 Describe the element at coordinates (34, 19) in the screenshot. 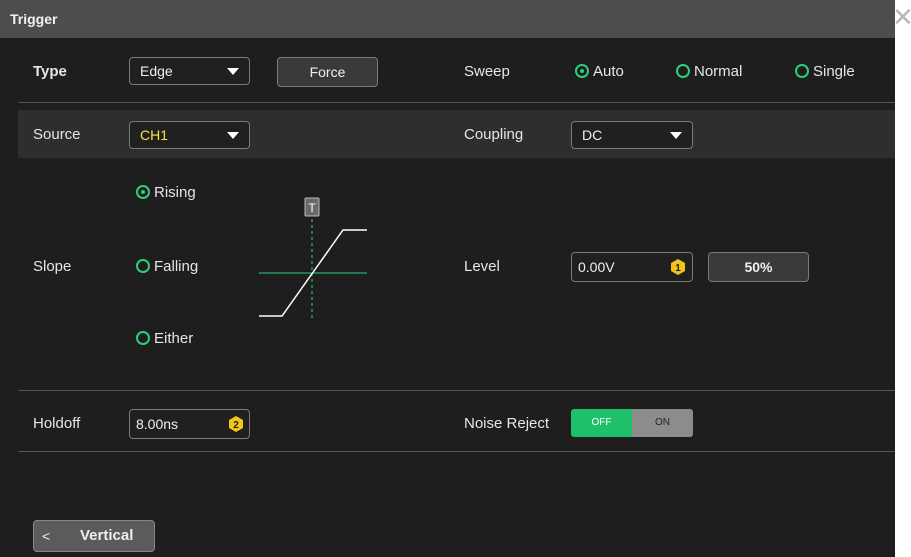

I see `dialog-title: Trigger` at that location.